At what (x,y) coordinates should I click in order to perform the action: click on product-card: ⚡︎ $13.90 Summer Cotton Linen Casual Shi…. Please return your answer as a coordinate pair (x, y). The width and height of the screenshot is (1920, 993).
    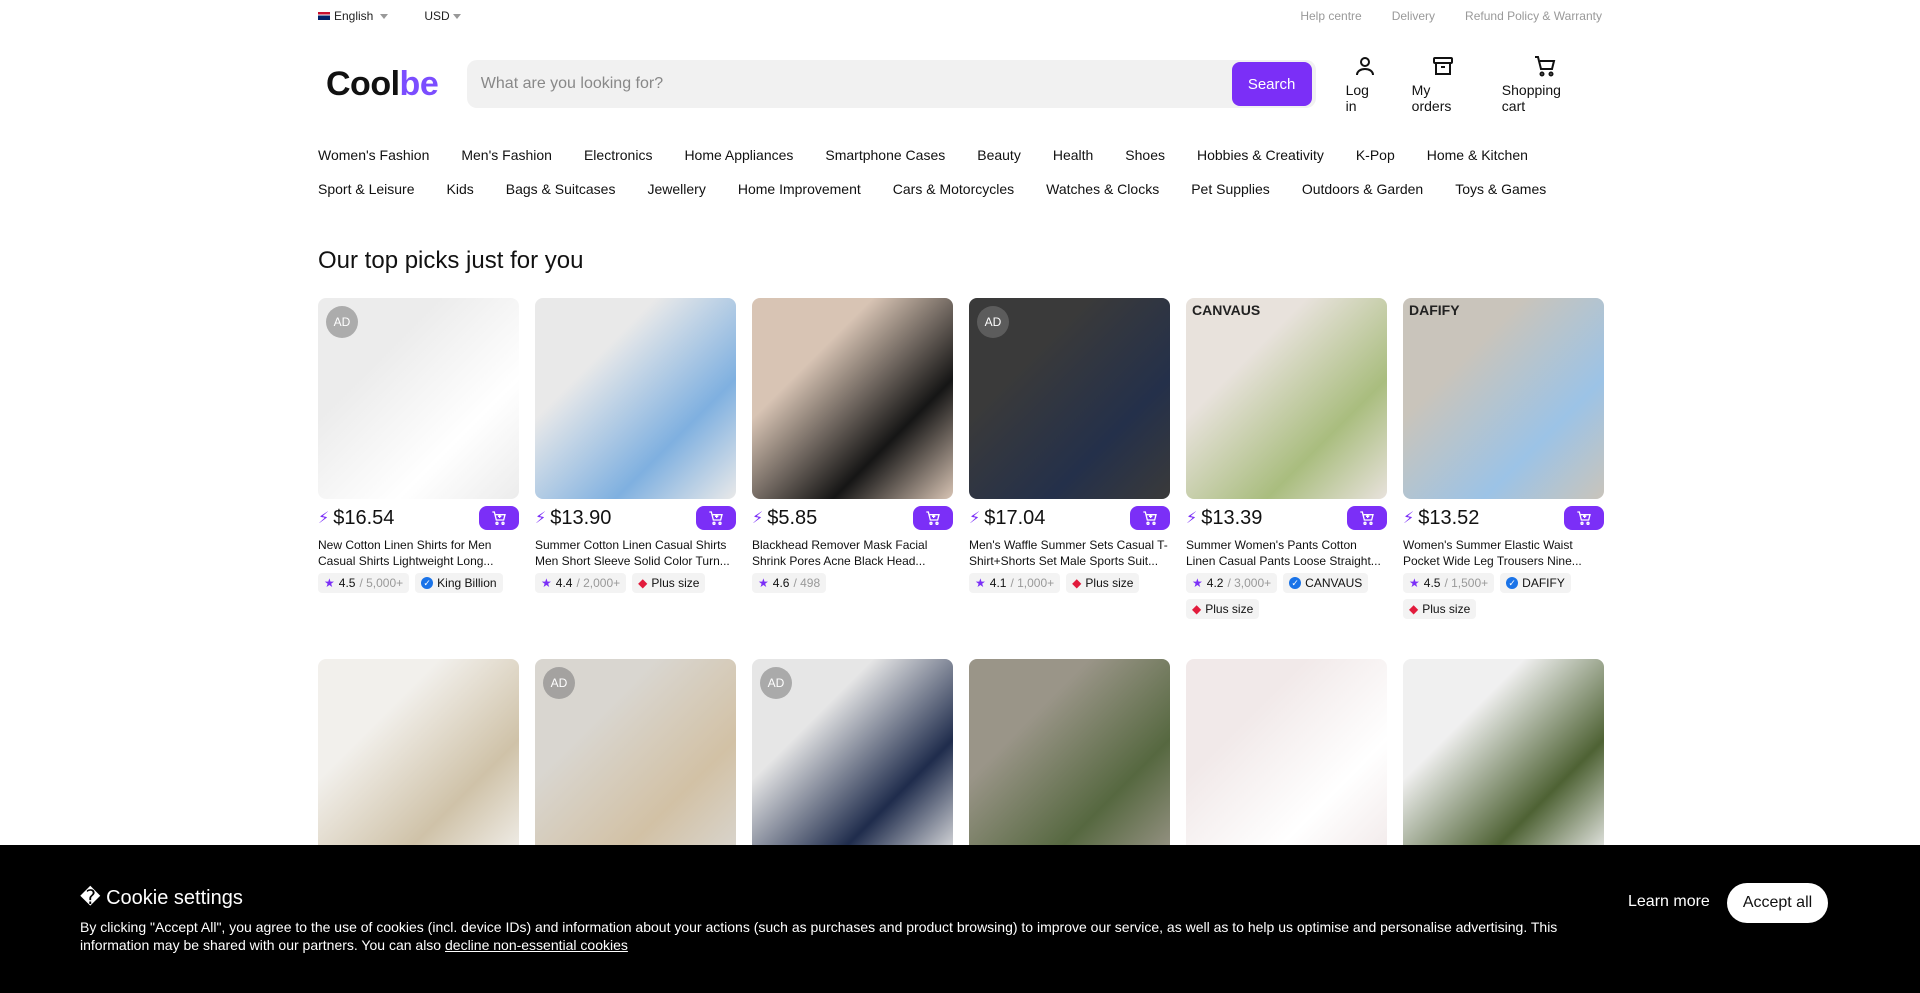
    Looking at the image, I should click on (635, 458).